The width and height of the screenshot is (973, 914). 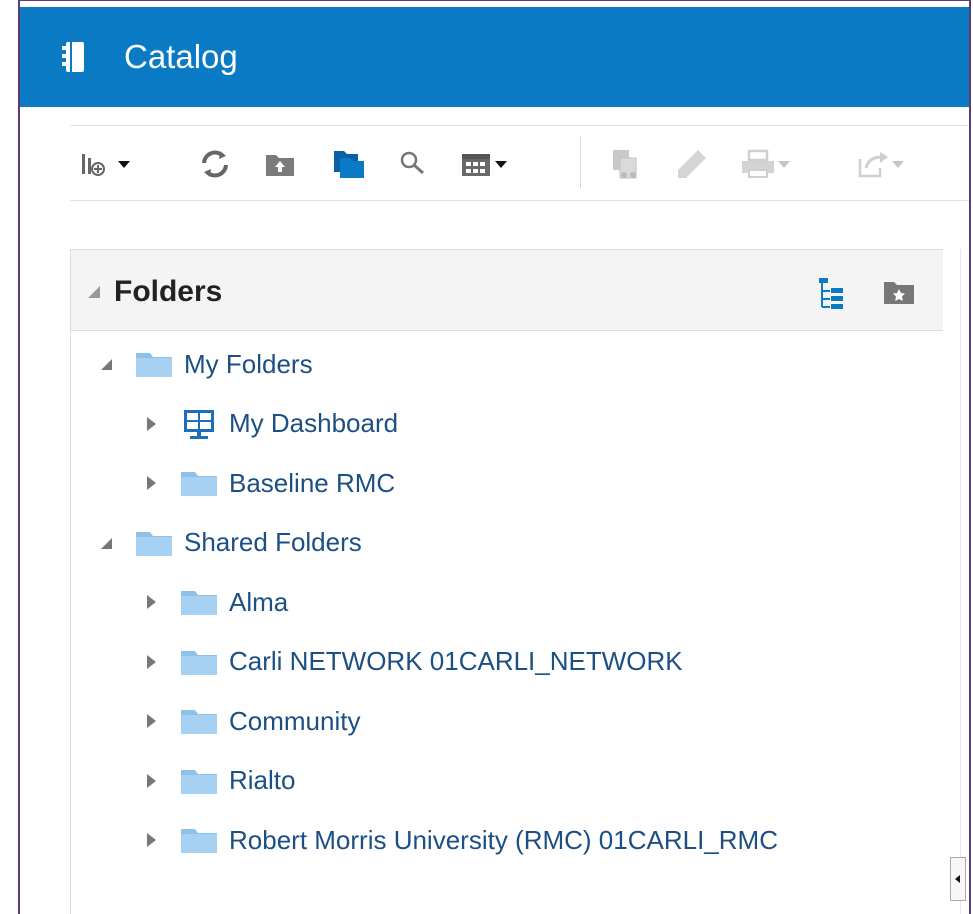 I want to click on show-folders-button, so click(x=349, y=164).